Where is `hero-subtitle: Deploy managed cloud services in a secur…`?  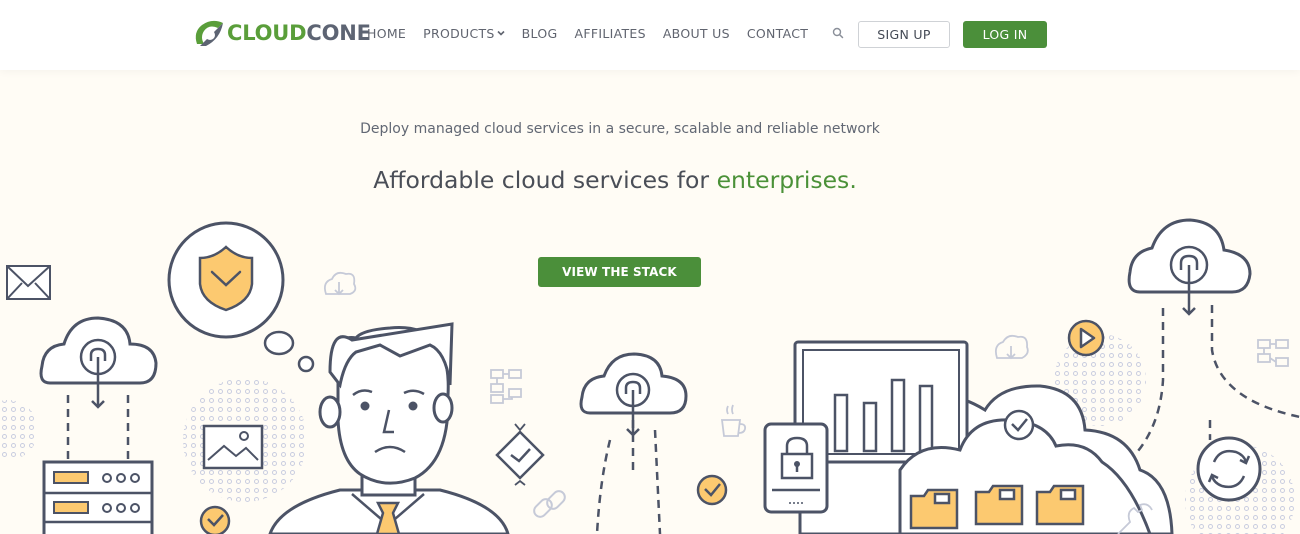
hero-subtitle: Deploy managed cloud services in a secur… is located at coordinates (620, 129).